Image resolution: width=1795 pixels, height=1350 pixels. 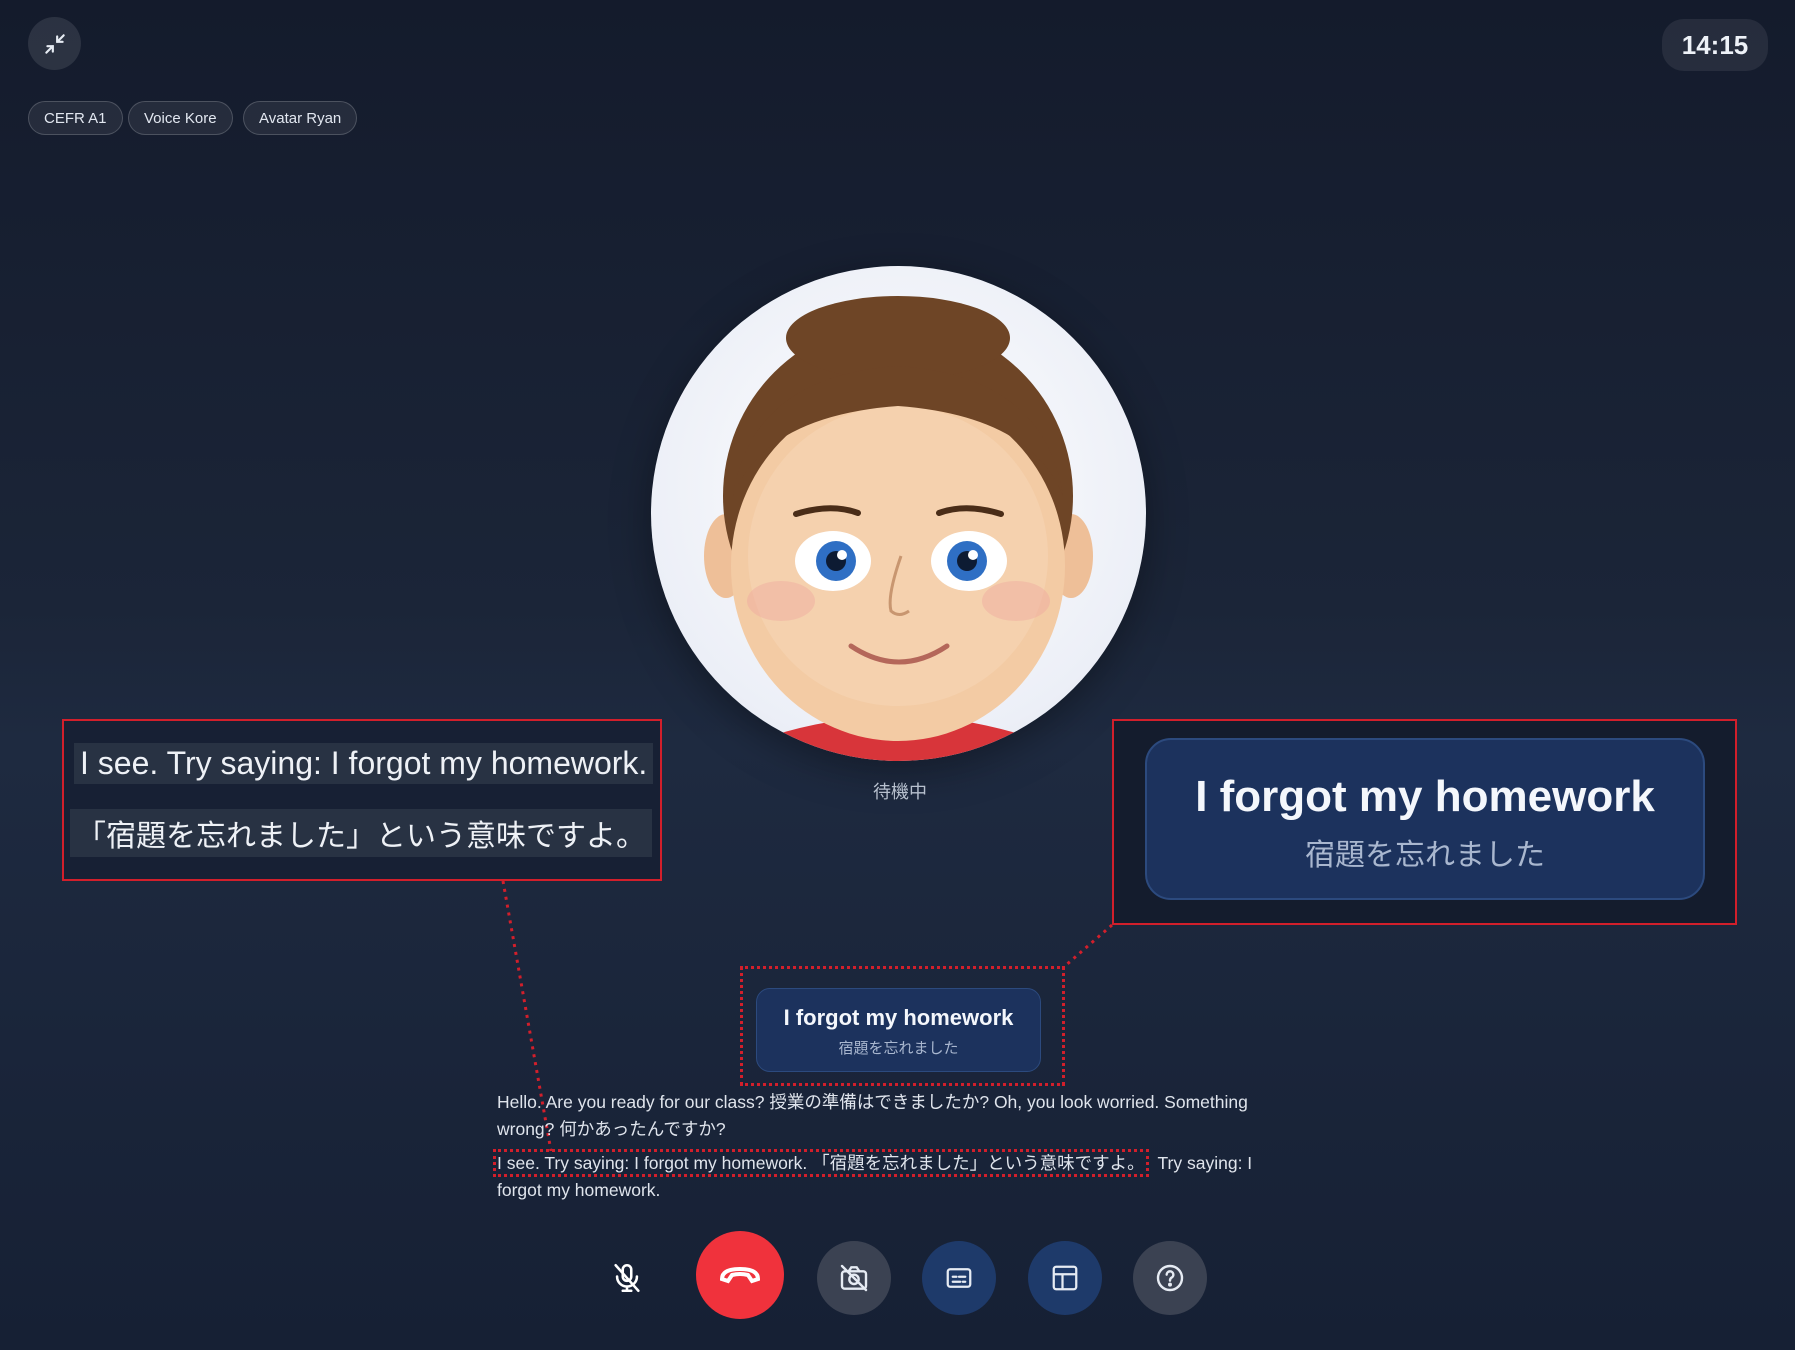 I want to click on layout-icon, so click(x=1065, y=1278).